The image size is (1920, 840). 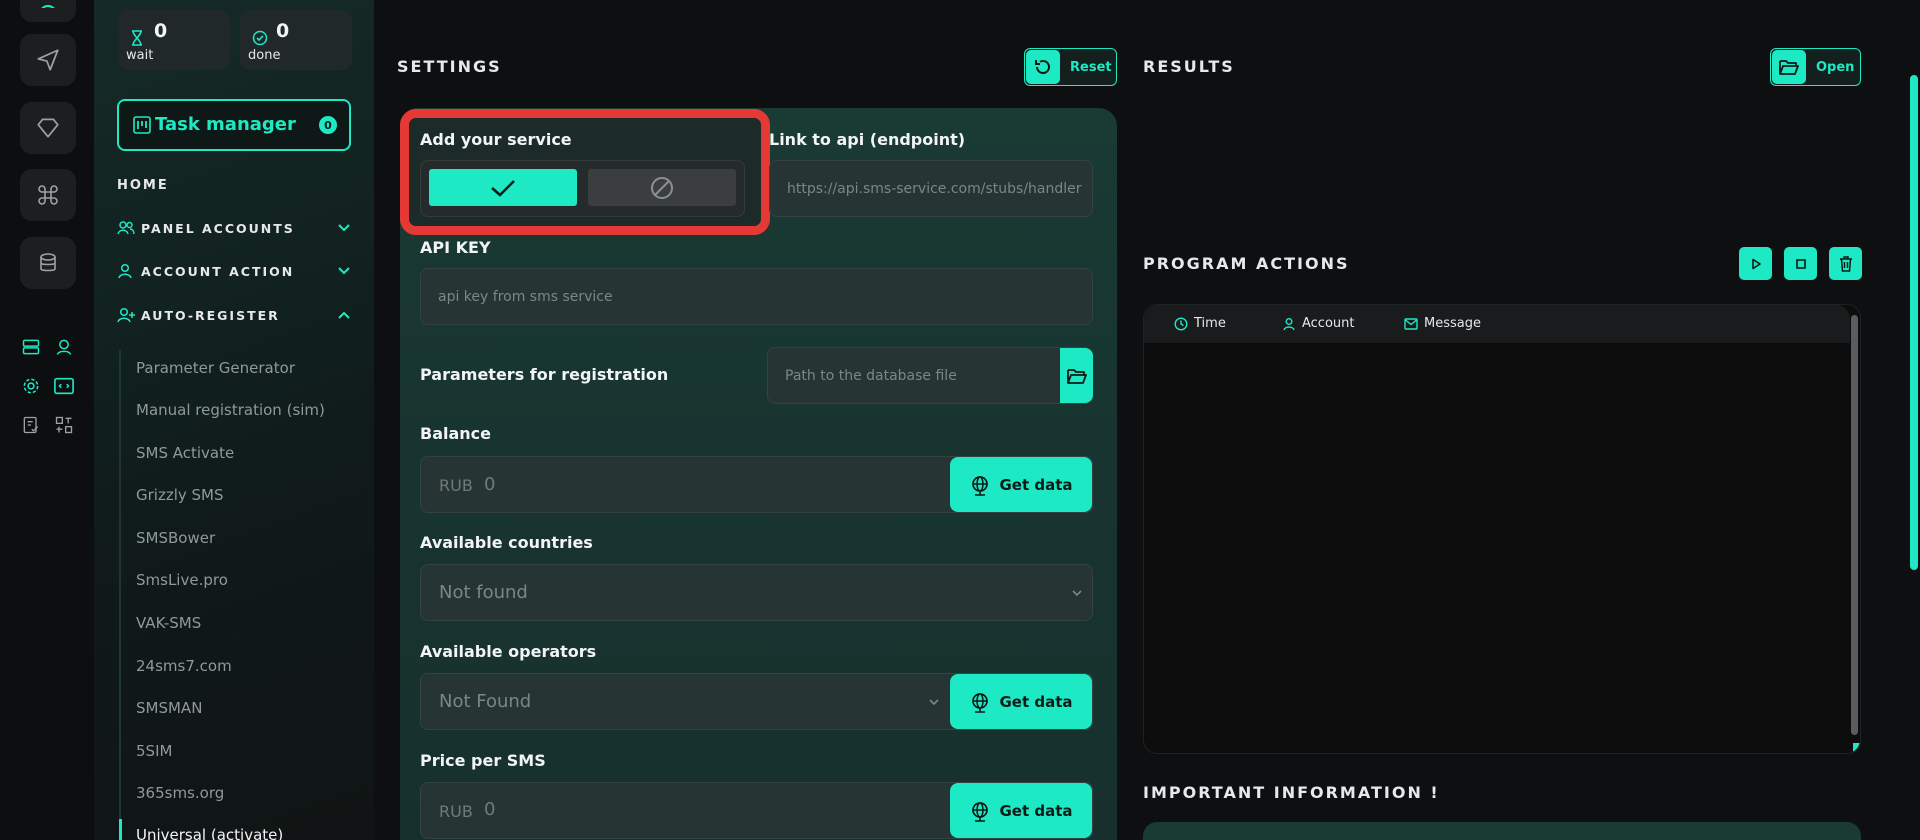 What do you see at coordinates (1036, 810) in the screenshot?
I see `get-price-label: Get data` at bounding box center [1036, 810].